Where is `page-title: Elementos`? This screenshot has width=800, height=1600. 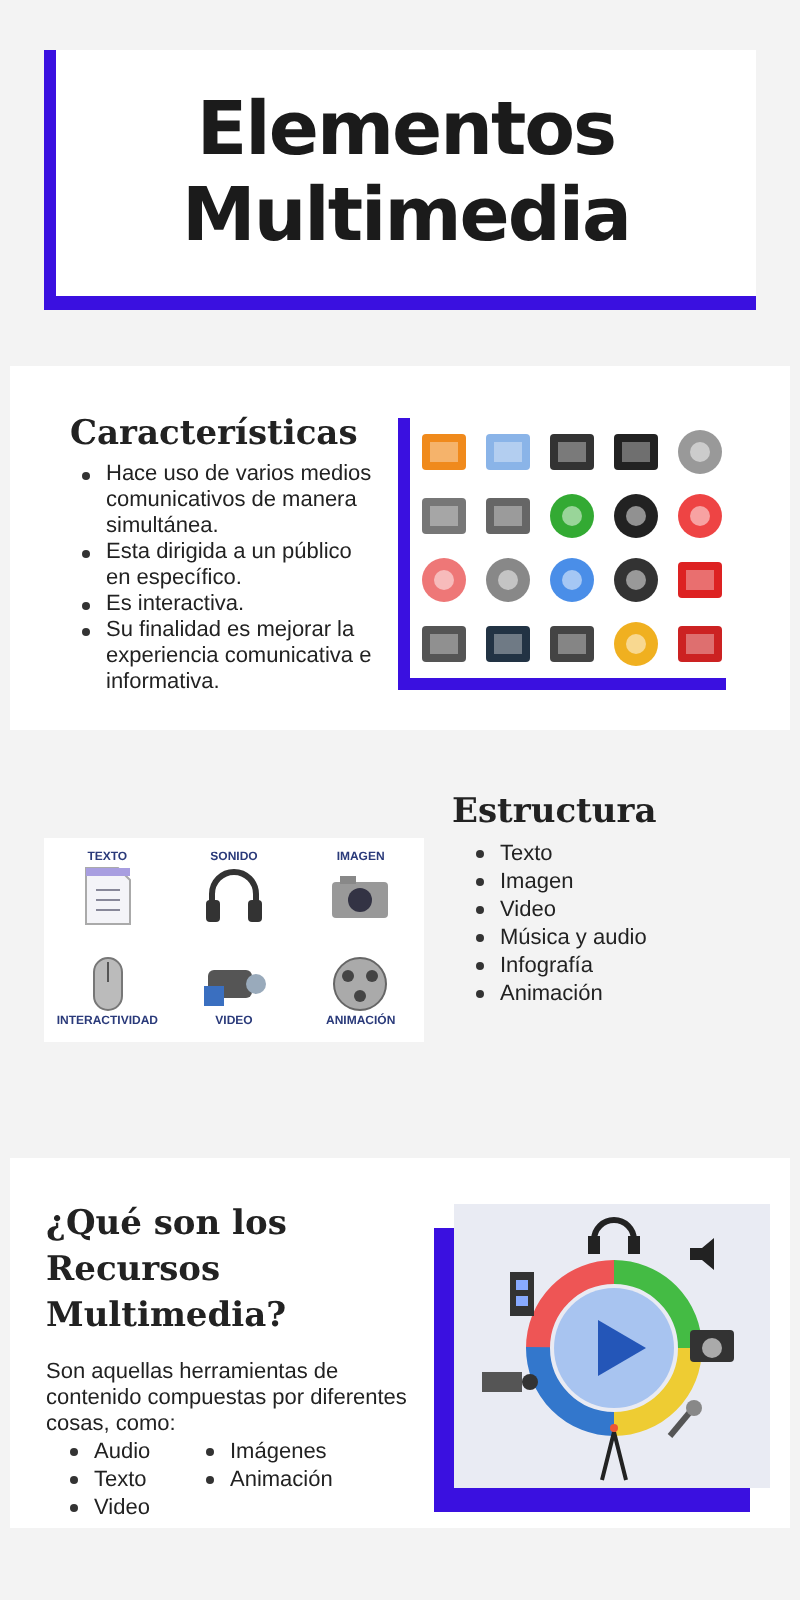 page-title: Elementos is located at coordinates (406, 130).